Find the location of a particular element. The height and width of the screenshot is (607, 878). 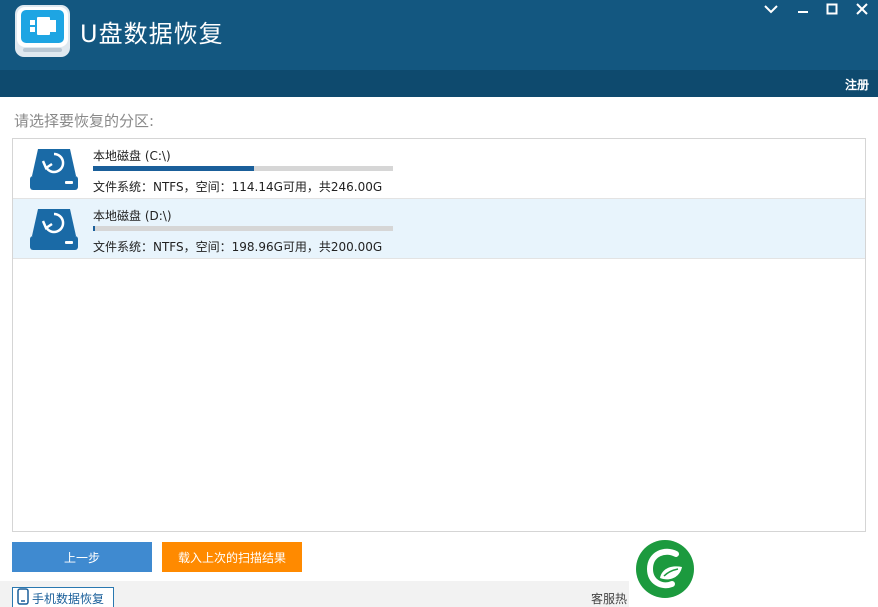

prev-step-button: 上一步 is located at coordinates (82, 557).